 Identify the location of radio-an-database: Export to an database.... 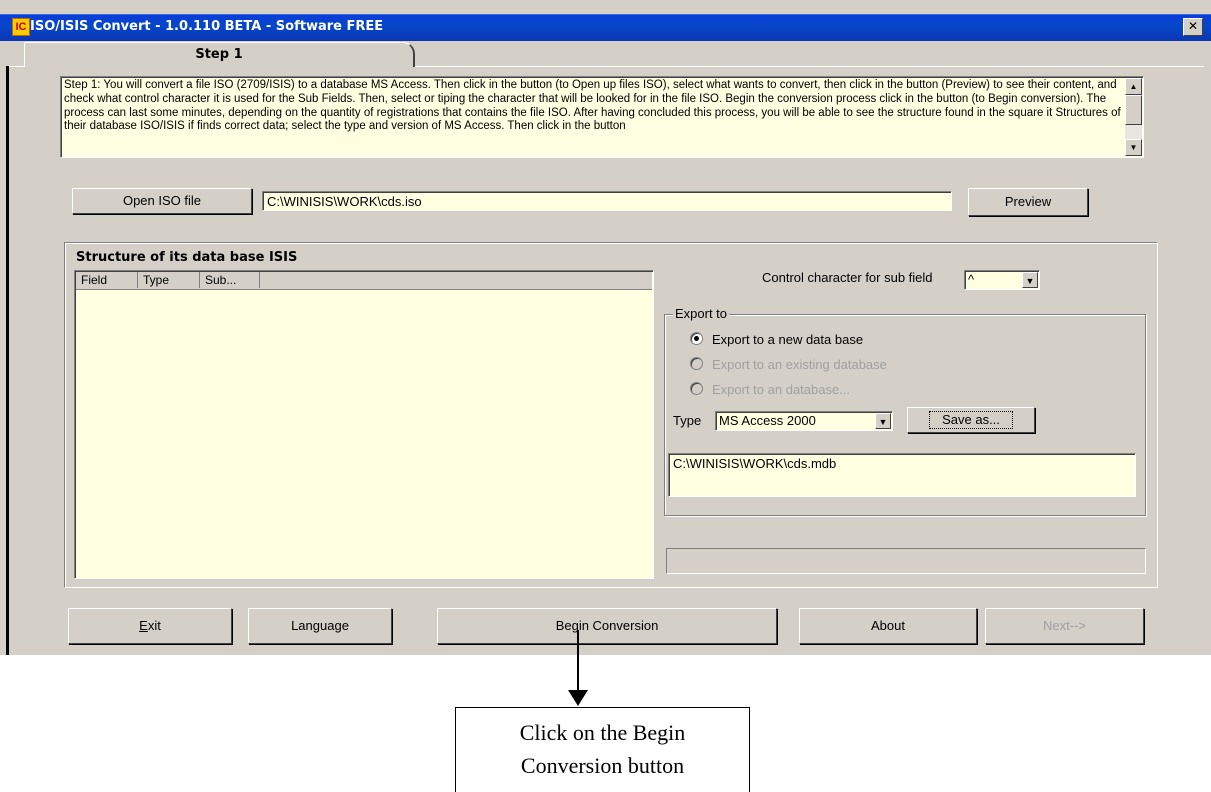
(770, 390).